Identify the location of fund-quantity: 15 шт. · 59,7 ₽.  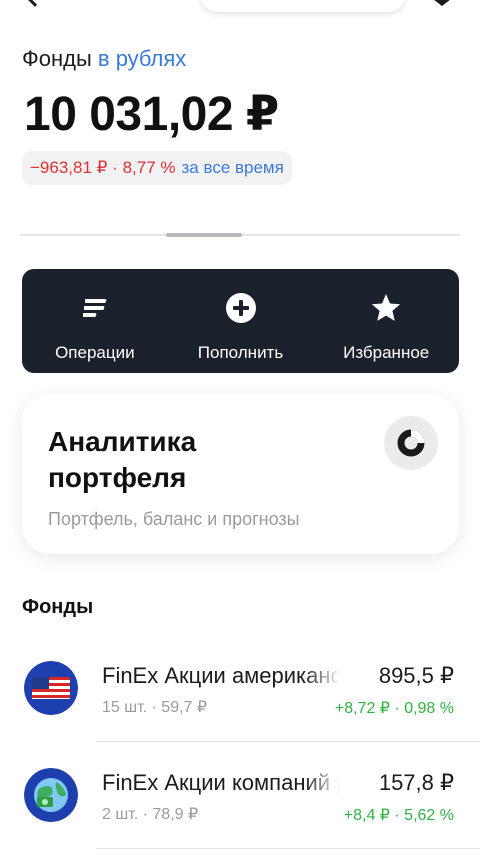
(155, 707).